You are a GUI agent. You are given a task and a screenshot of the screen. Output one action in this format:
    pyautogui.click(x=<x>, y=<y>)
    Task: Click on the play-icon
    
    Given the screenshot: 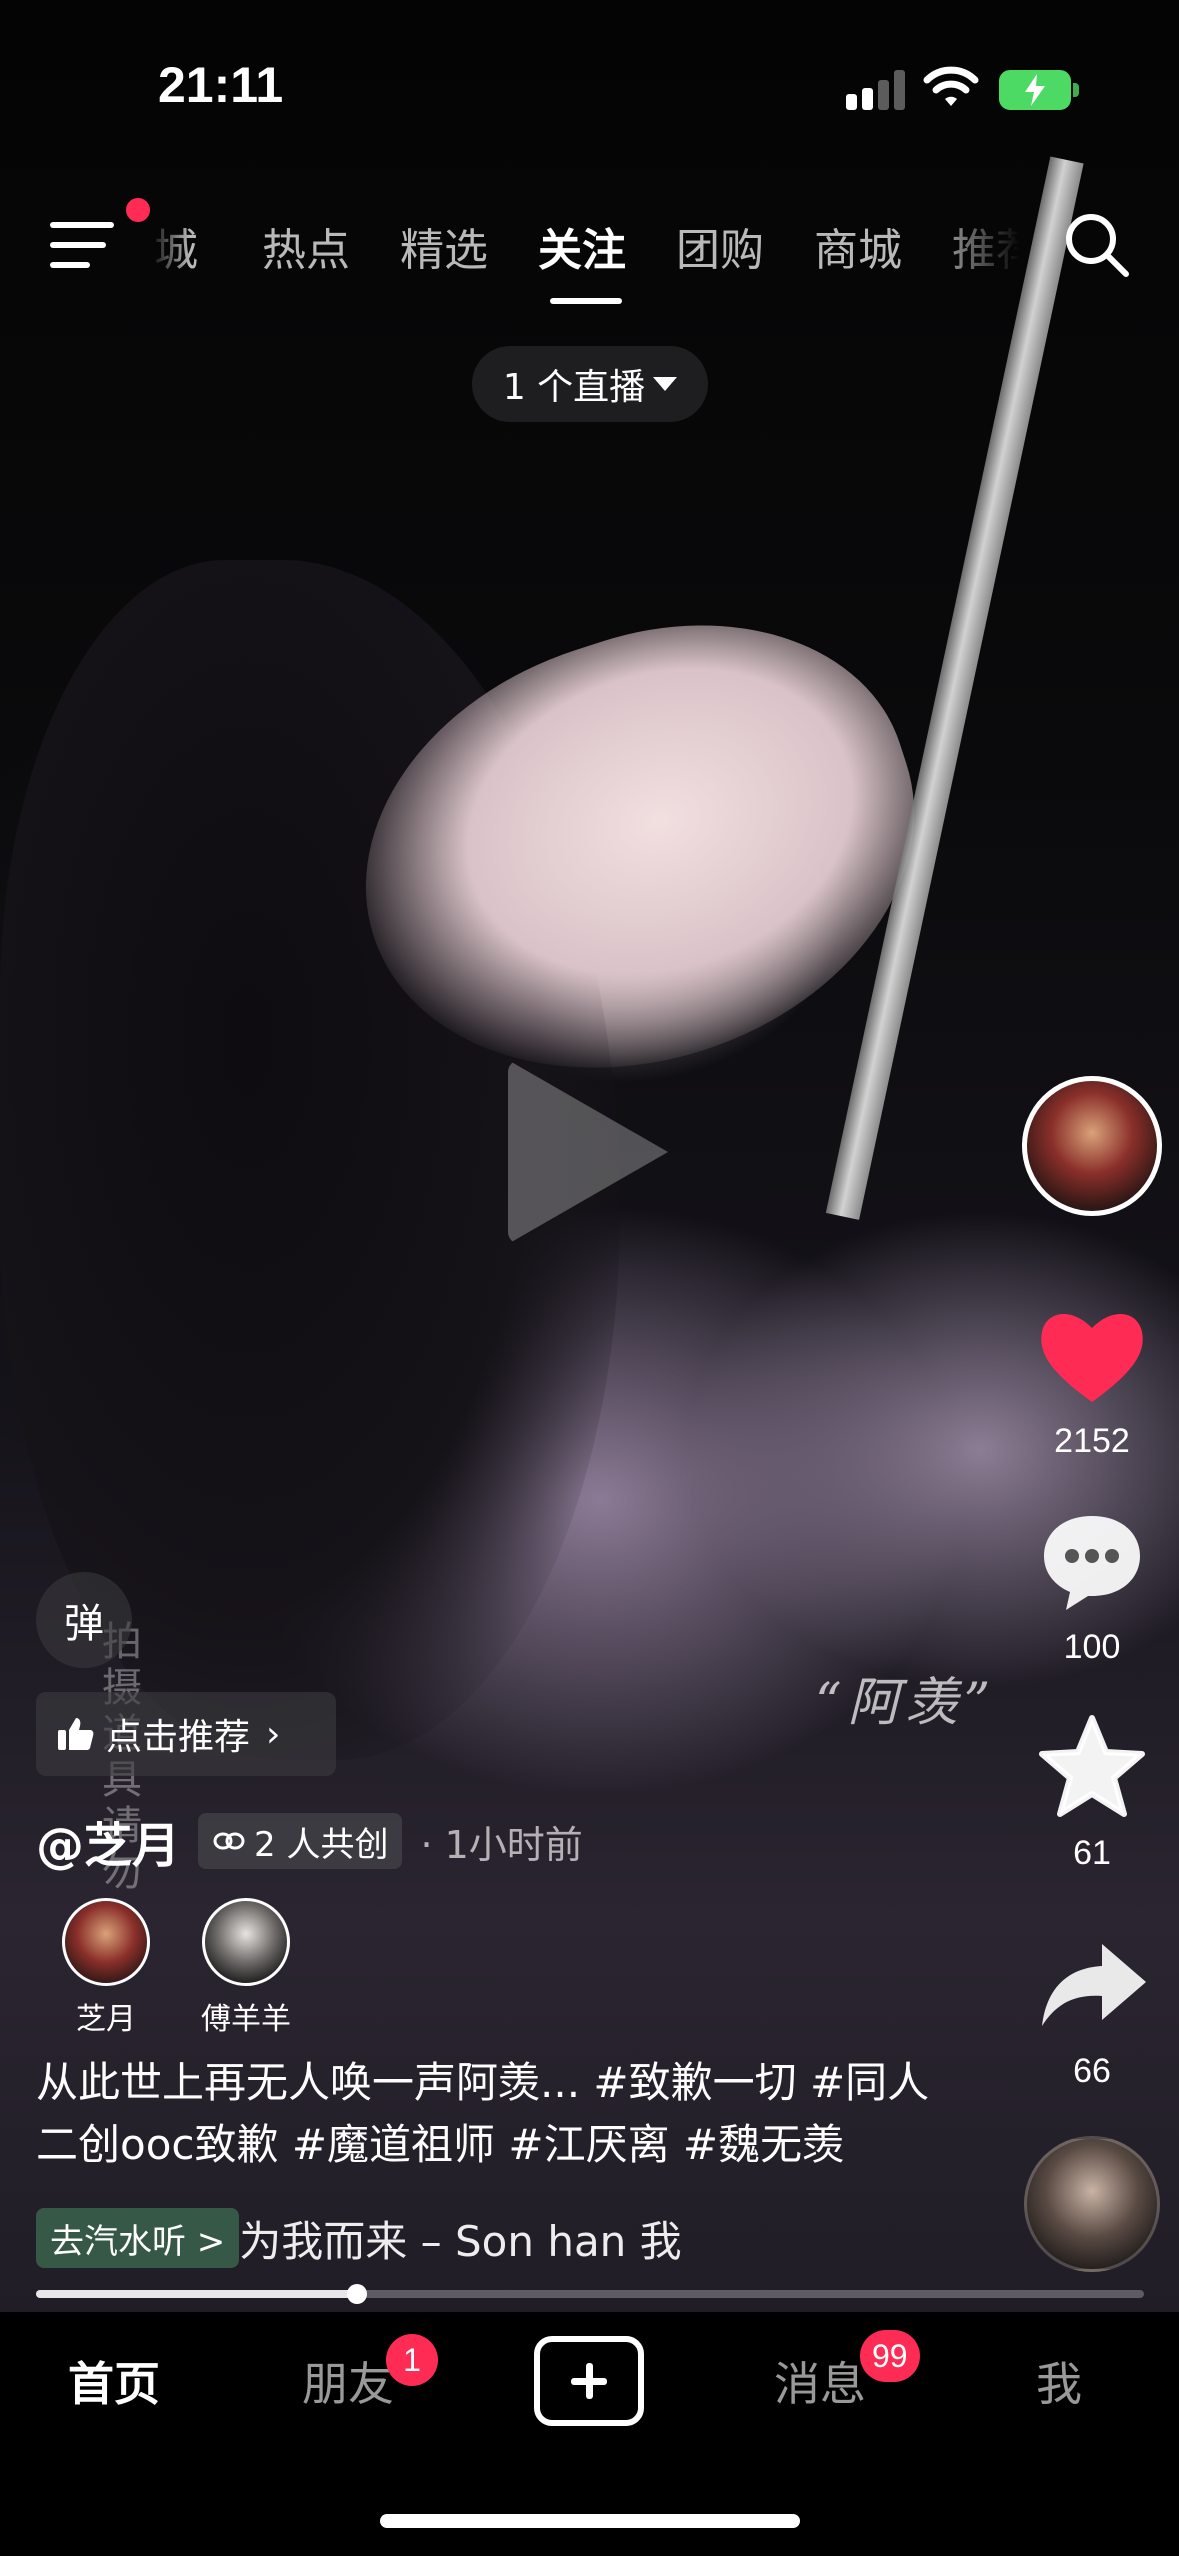 What is the action you would take?
    pyautogui.click(x=588, y=1152)
    